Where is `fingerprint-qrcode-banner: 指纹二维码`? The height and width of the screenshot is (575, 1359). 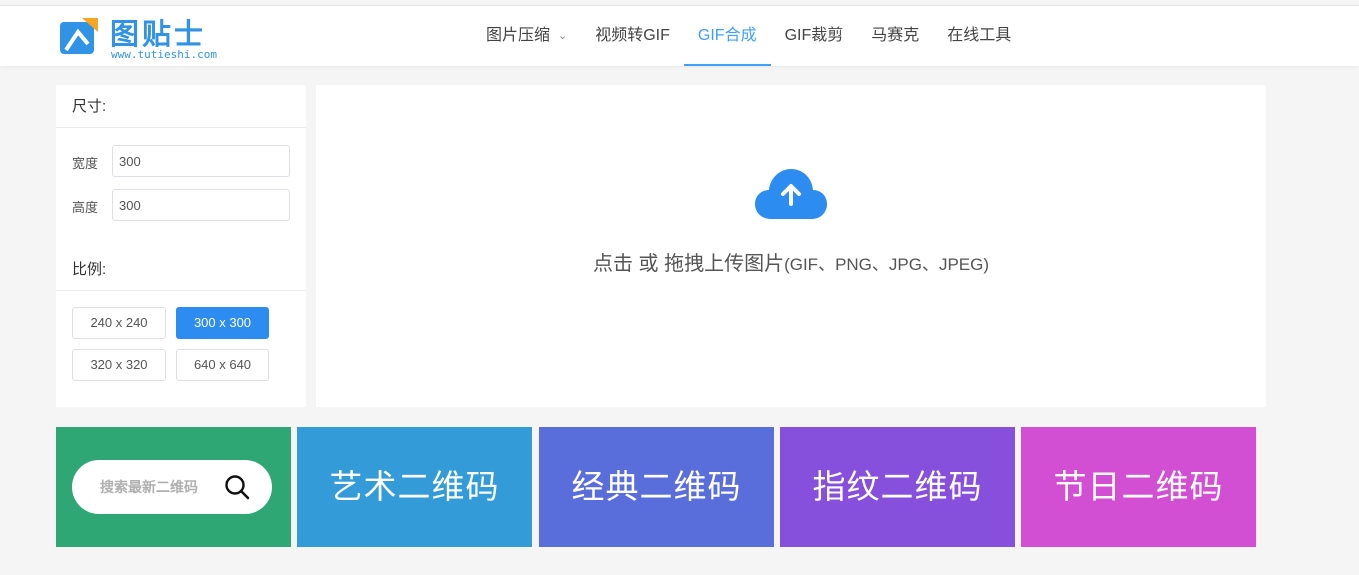 fingerprint-qrcode-banner: 指纹二维码 is located at coordinates (897, 487).